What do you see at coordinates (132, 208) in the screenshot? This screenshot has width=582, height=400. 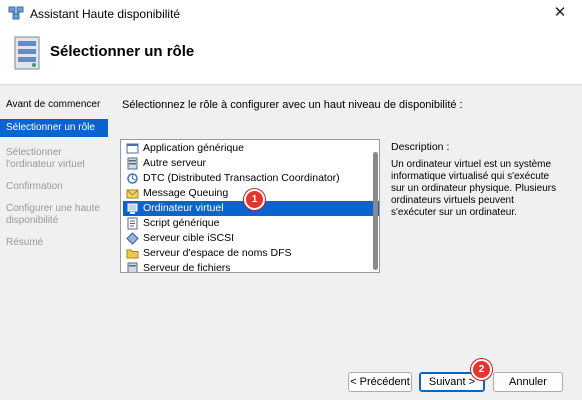 I see `virtual-machine-icon` at bounding box center [132, 208].